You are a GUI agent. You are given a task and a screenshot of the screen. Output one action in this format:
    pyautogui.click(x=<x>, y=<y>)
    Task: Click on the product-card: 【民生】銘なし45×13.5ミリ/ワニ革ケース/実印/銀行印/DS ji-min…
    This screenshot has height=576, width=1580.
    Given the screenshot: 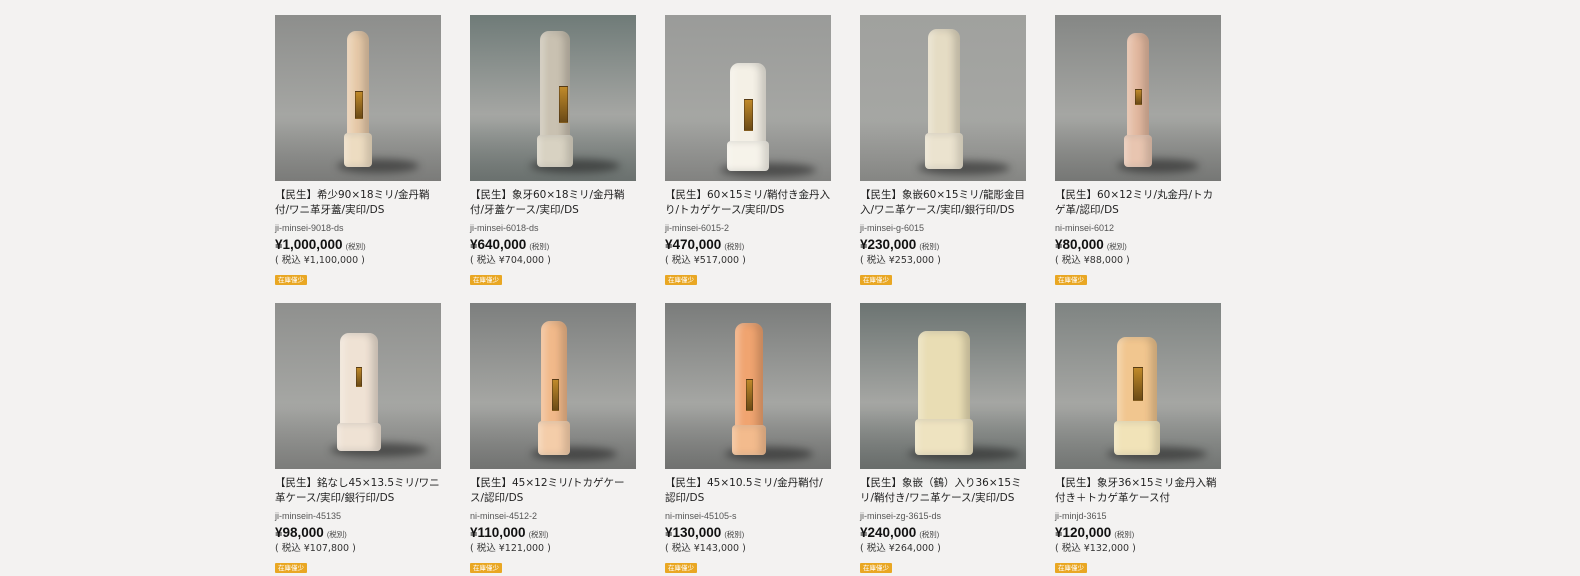 What is the action you would take?
    pyautogui.click(x=358, y=438)
    